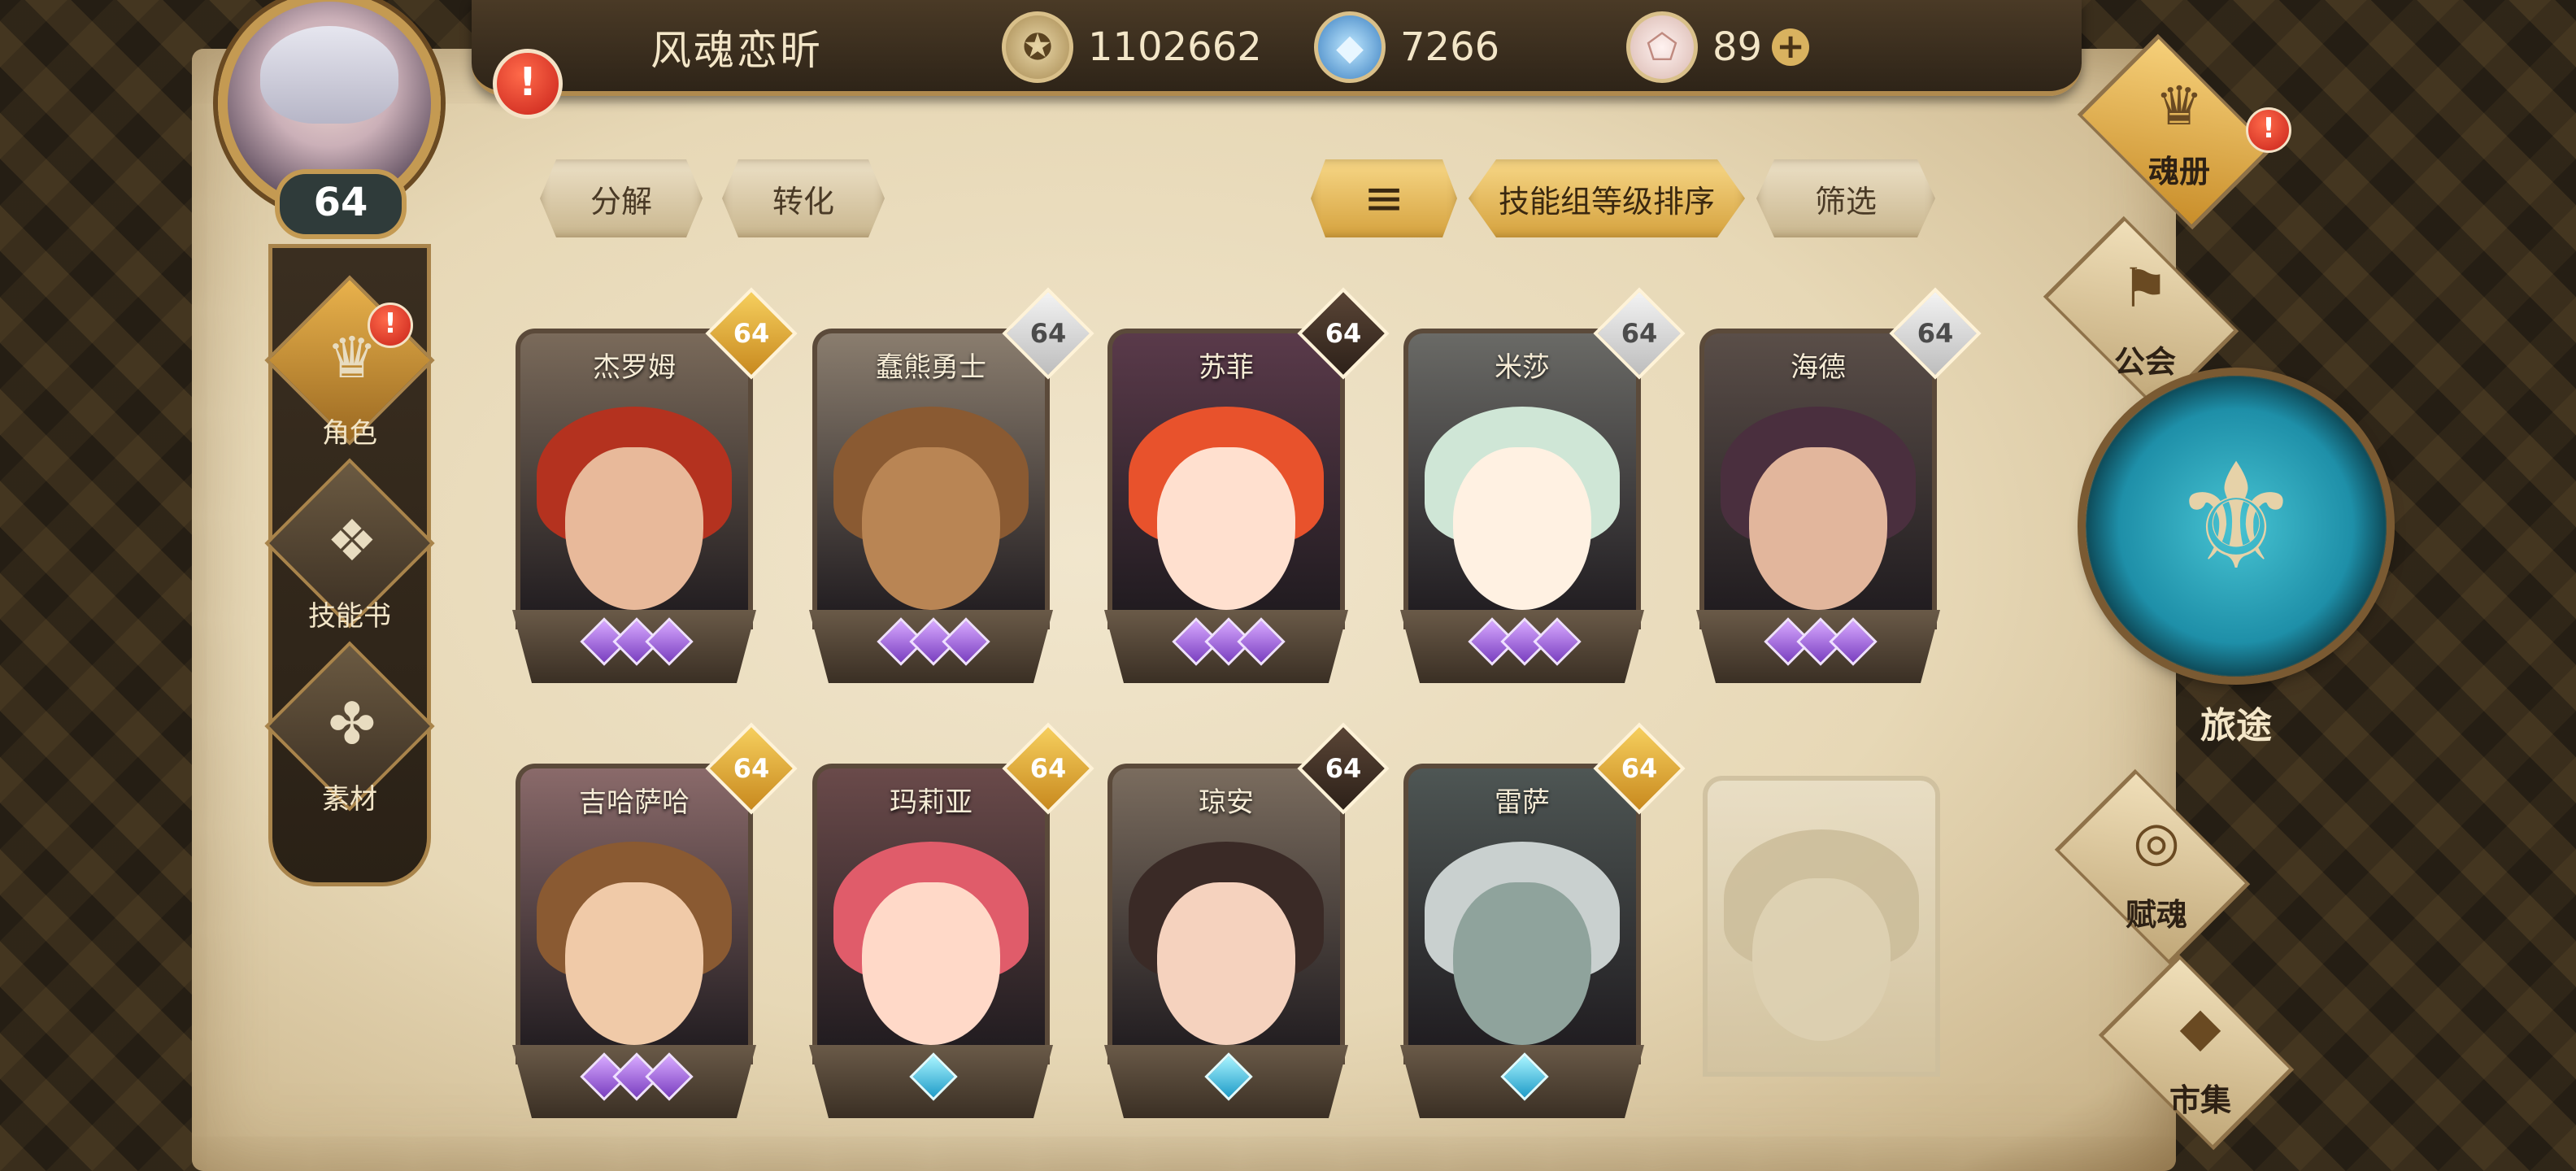 This screenshot has height=1171, width=2576. I want to click on card-portrait-frame: 玛莉亚, so click(931, 914).